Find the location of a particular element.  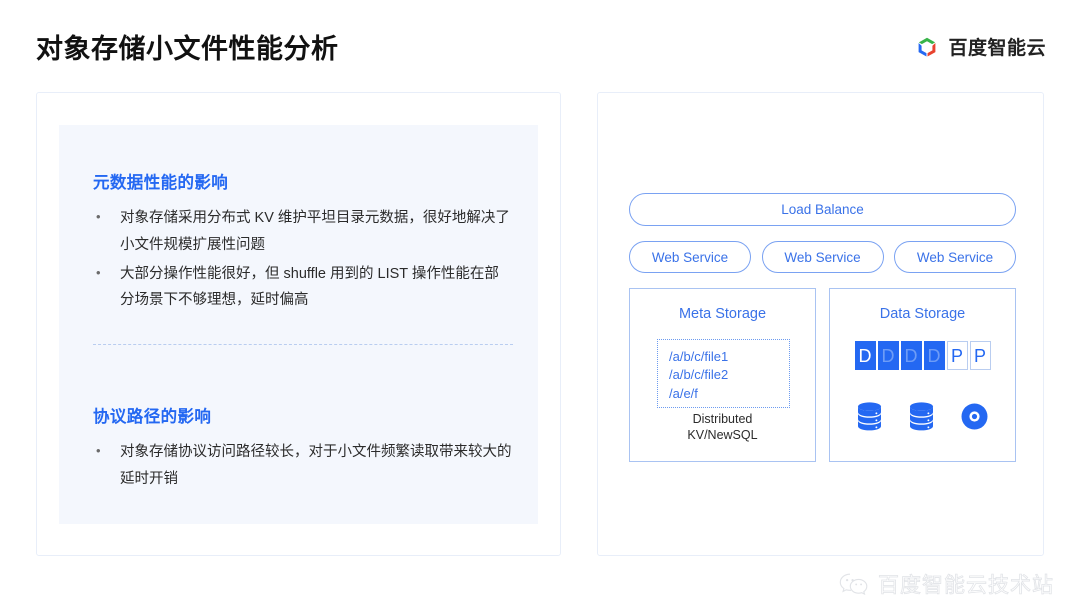

path-entry: /a/b/c/file1 is located at coordinates (699, 356).